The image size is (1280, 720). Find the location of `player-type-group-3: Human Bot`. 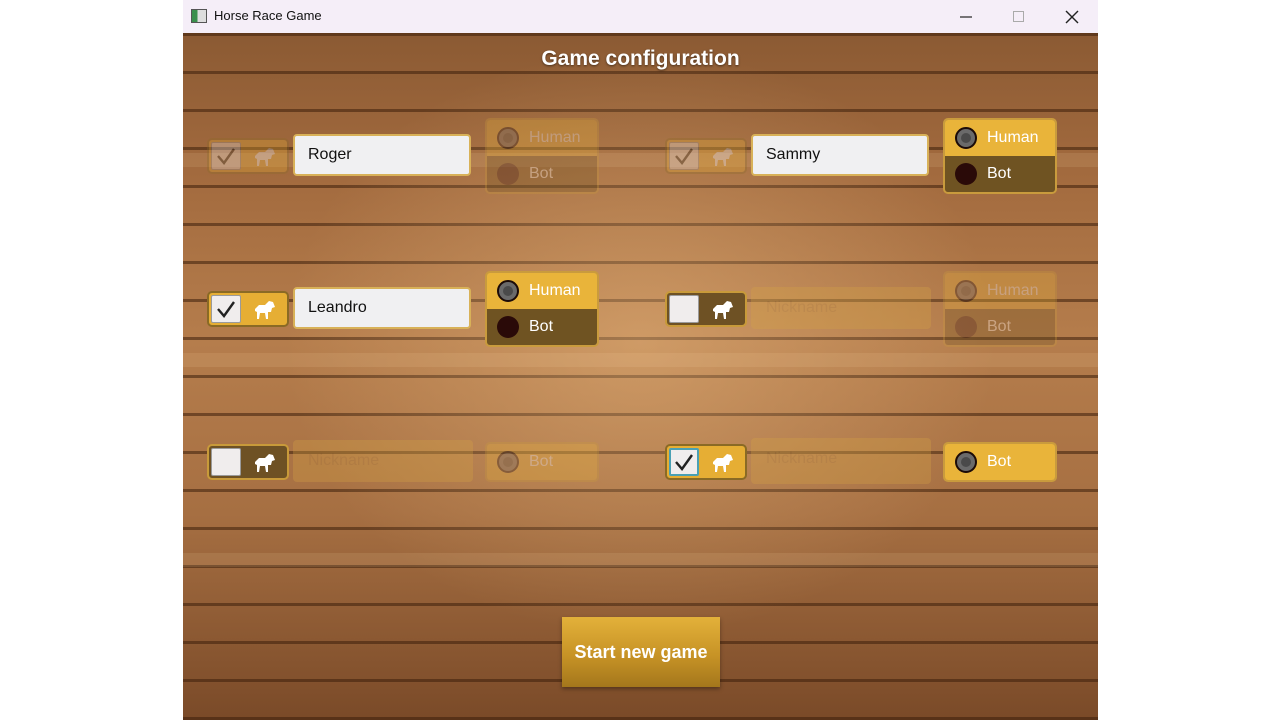

player-type-group-3: Human Bot is located at coordinates (542, 309).